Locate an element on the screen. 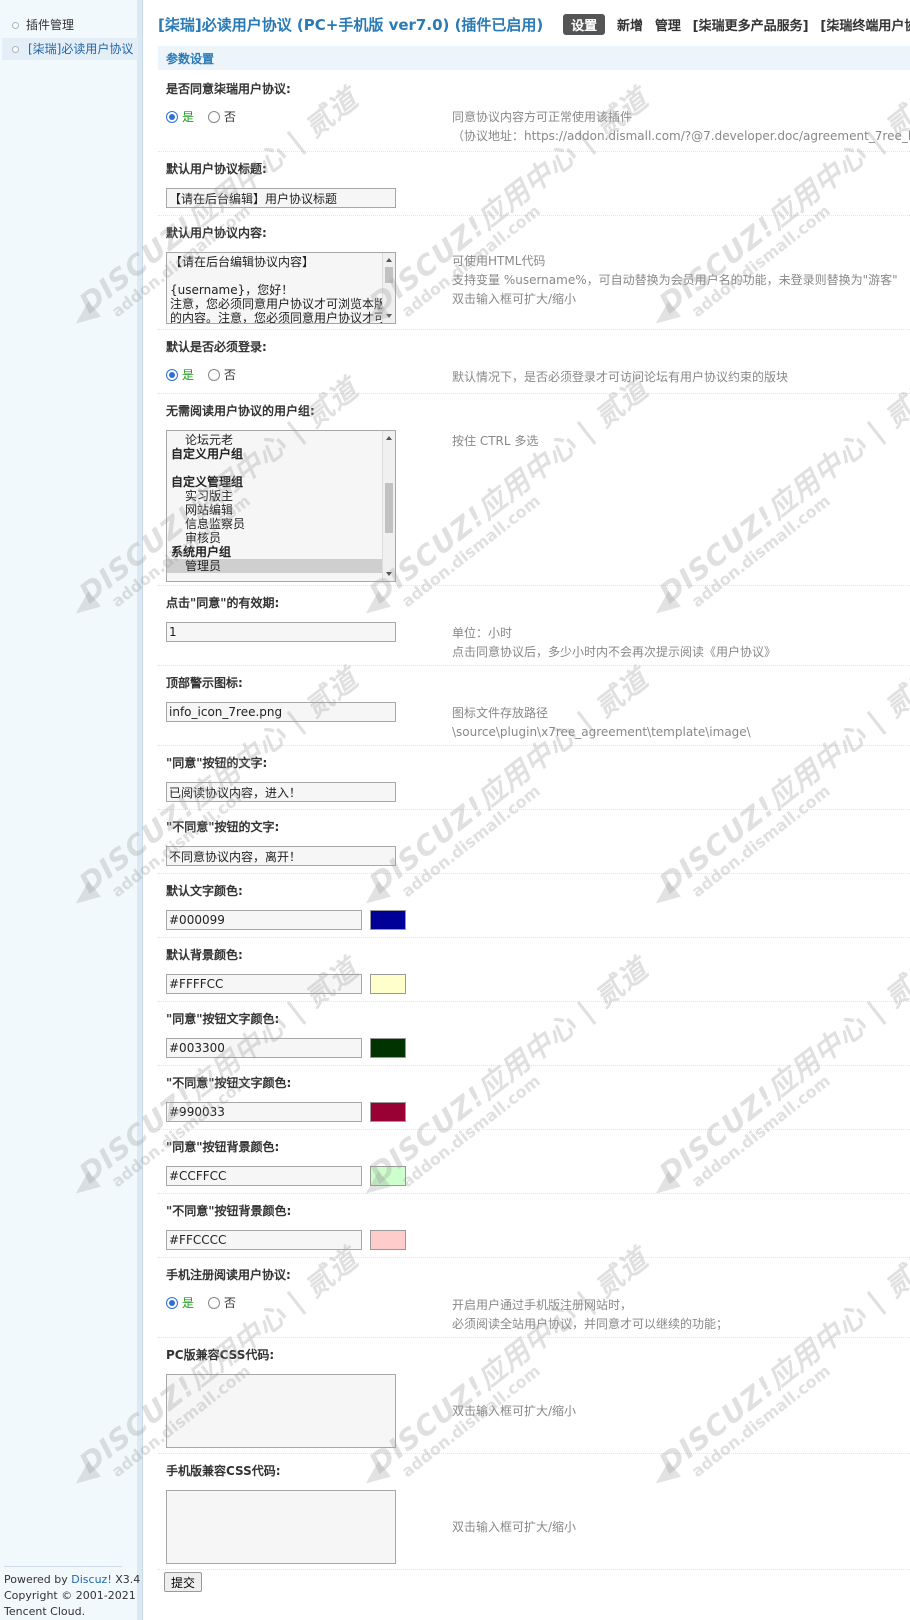 The height and width of the screenshot is (1620, 910). select-option: 管理员 is located at coordinates (274, 566).